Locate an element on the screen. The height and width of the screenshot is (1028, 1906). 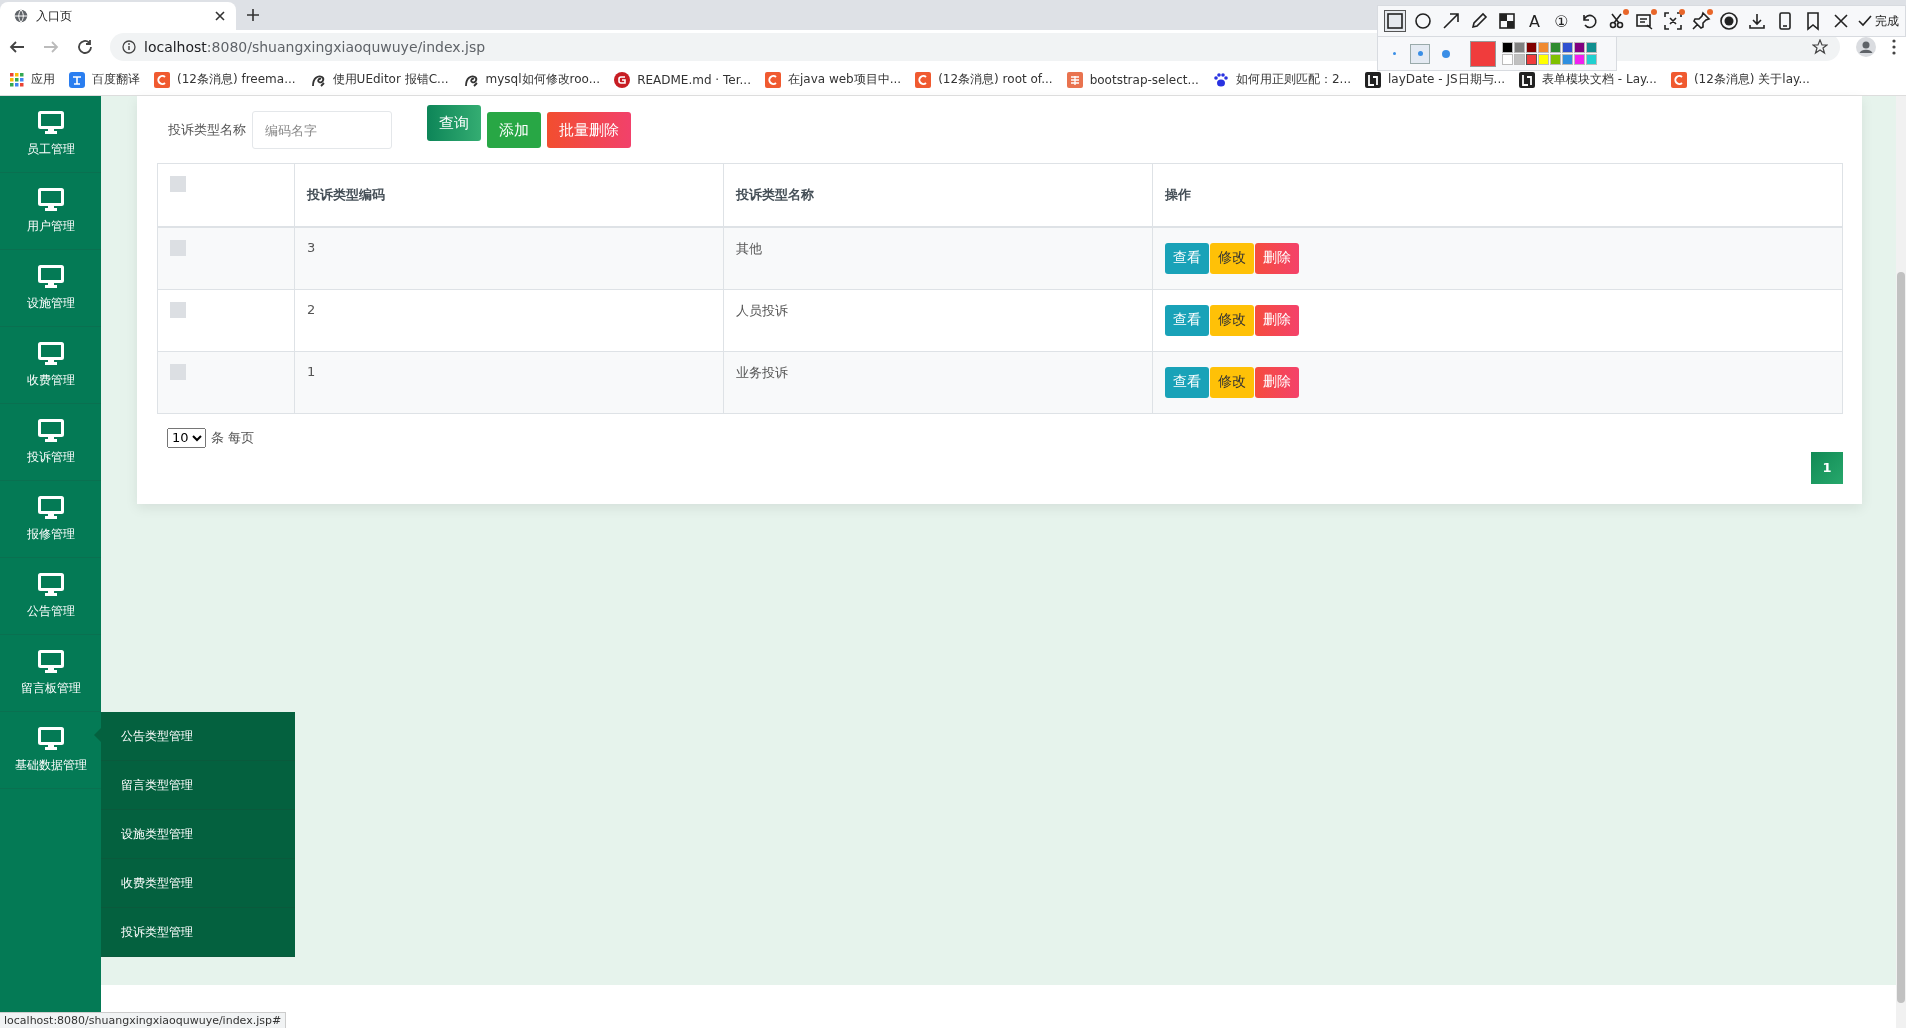
page-button: 1 is located at coordinates (1827, 467).